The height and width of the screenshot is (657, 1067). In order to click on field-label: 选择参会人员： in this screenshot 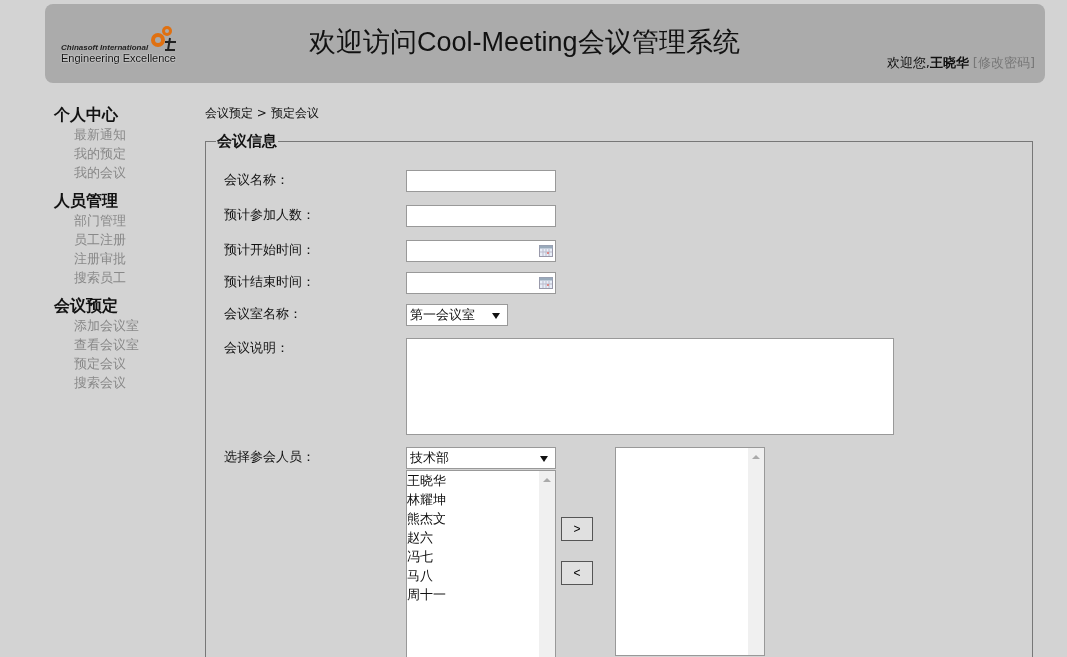, I will do `click(270, 457)`.